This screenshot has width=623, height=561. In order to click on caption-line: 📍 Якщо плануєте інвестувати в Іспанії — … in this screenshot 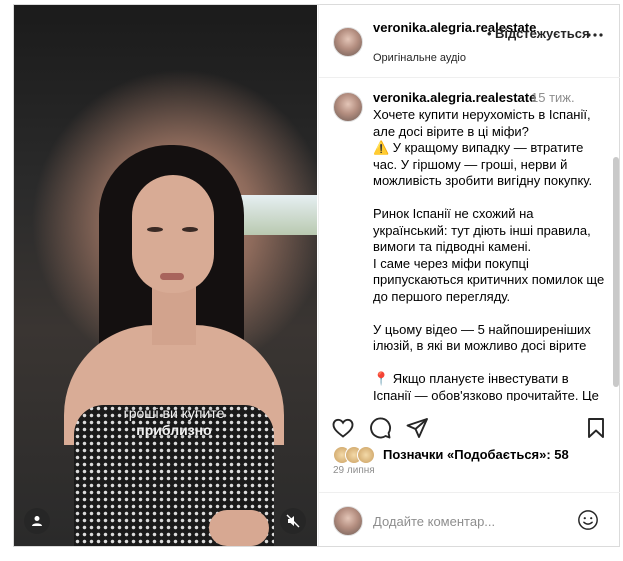, I will do `click(486, 386)`.